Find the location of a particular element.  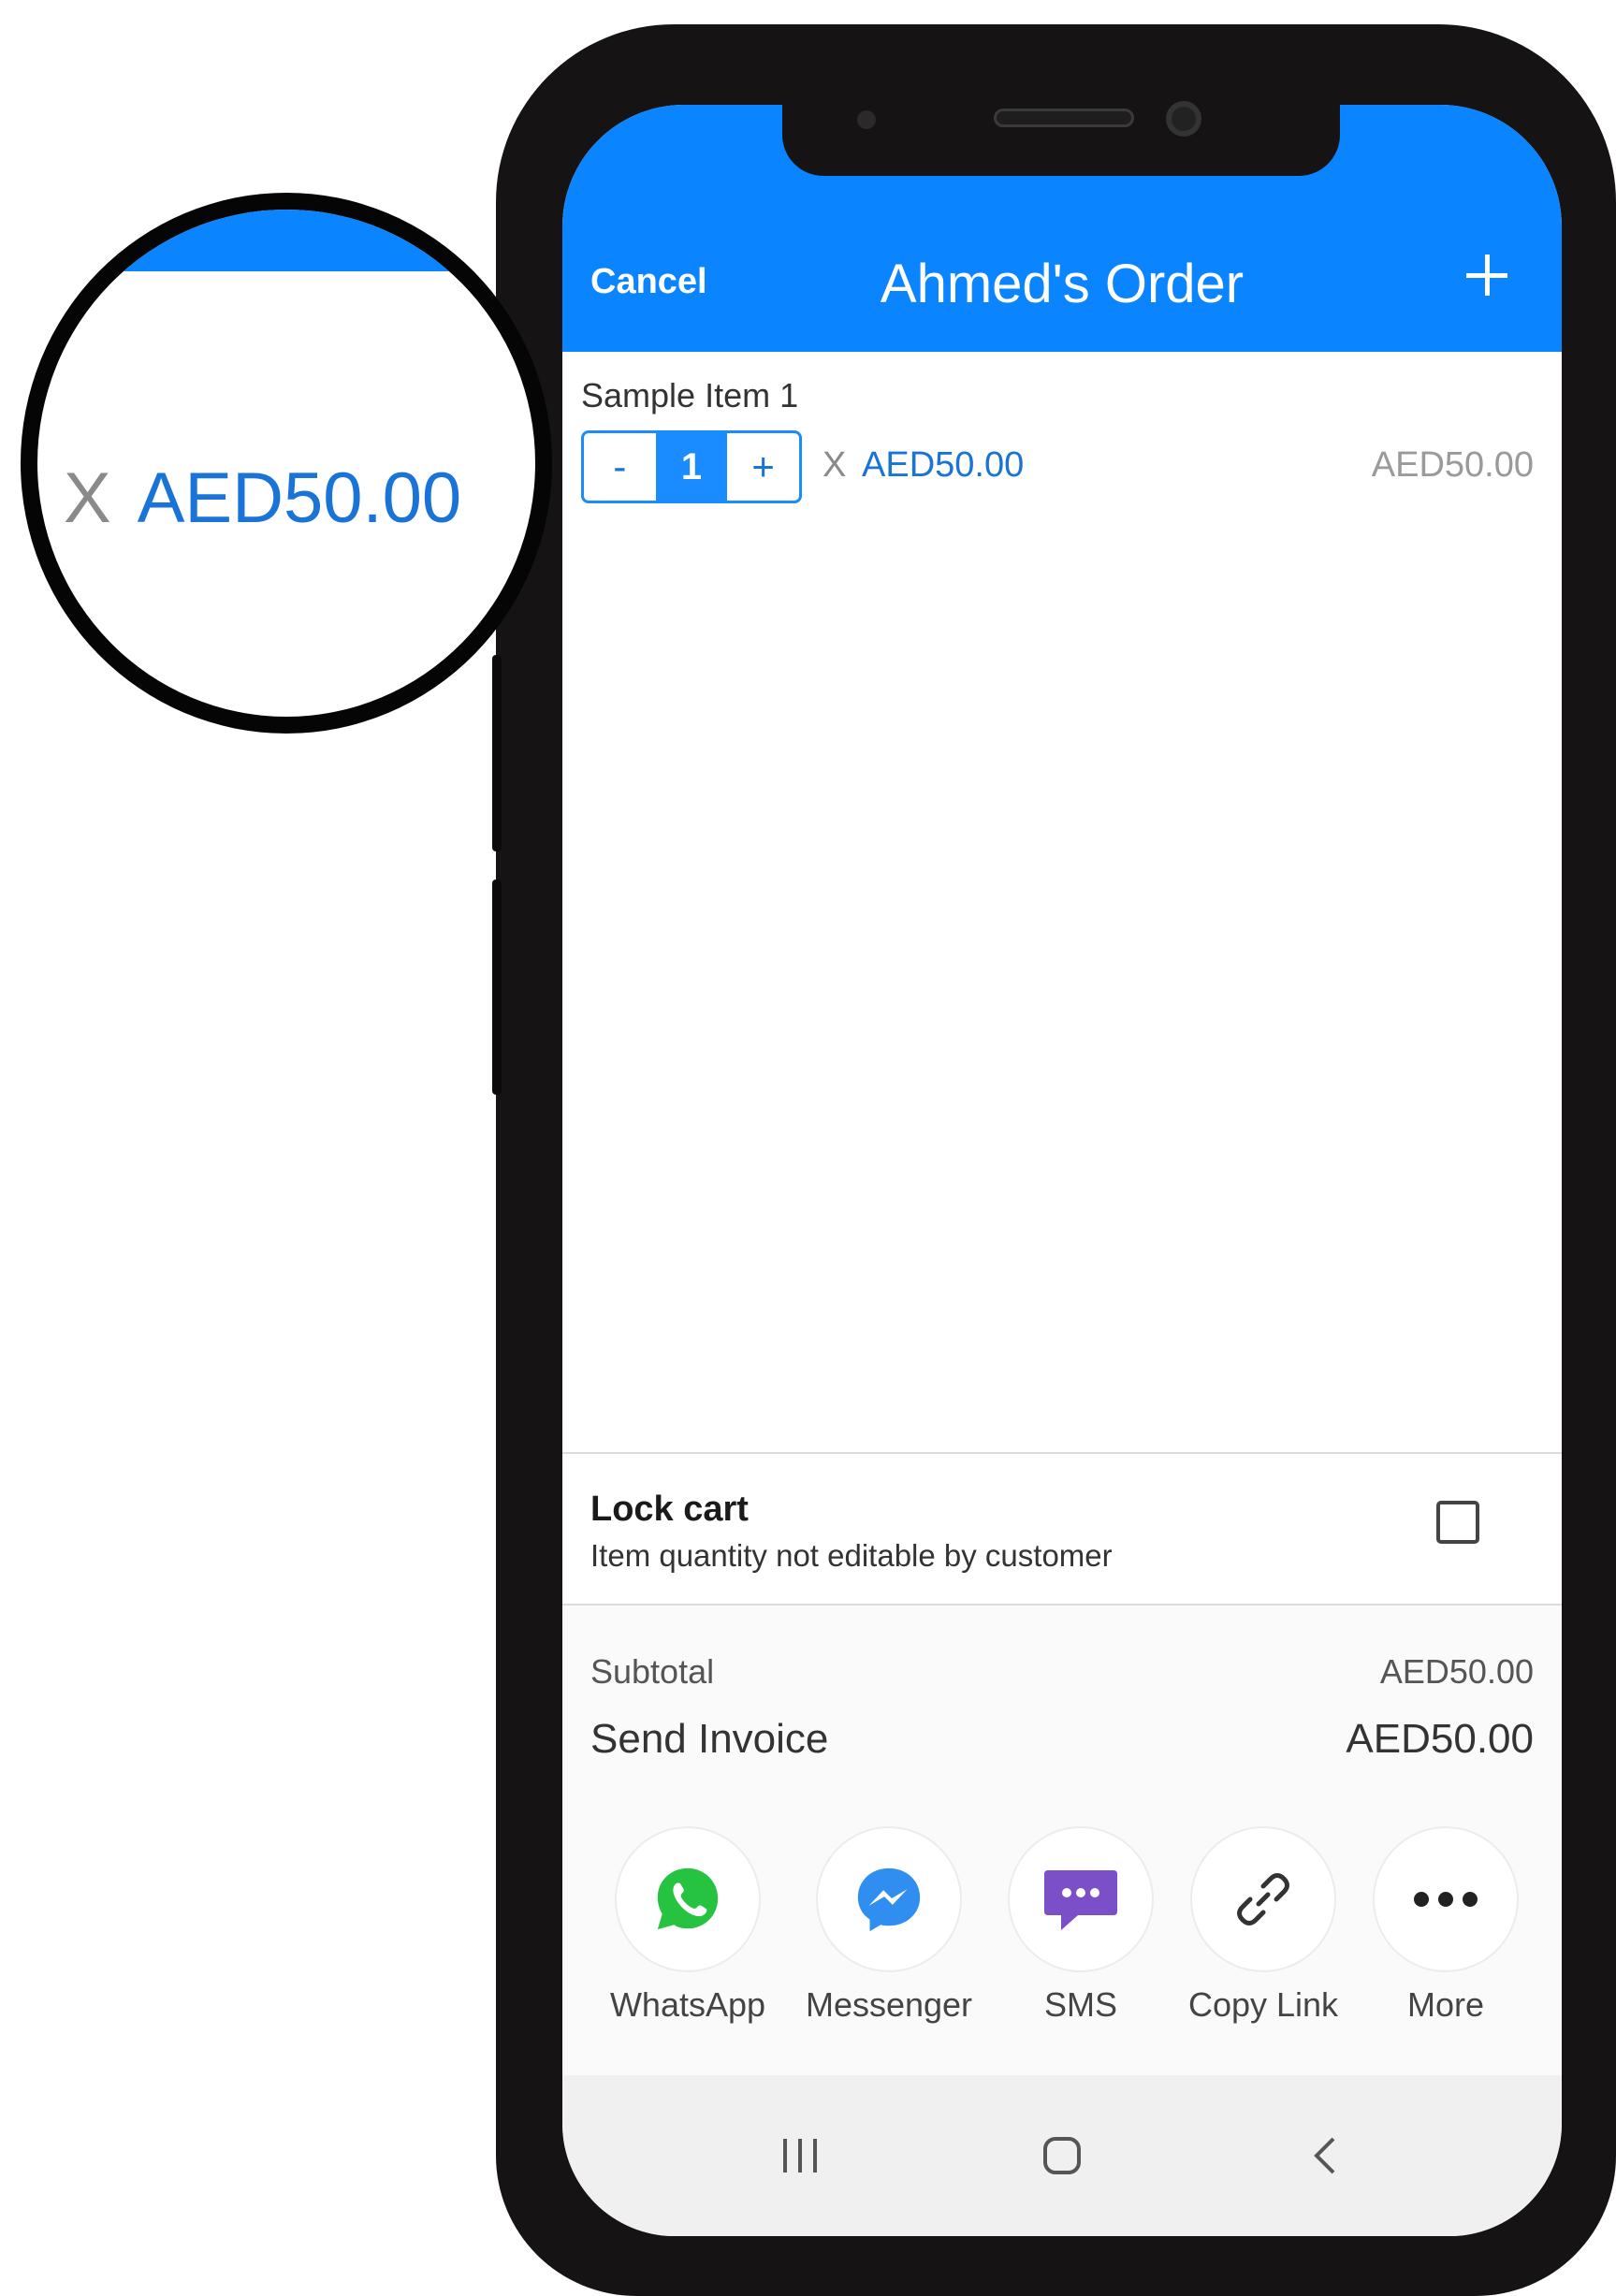

home-icon is located at coordinates (1062, 2156).